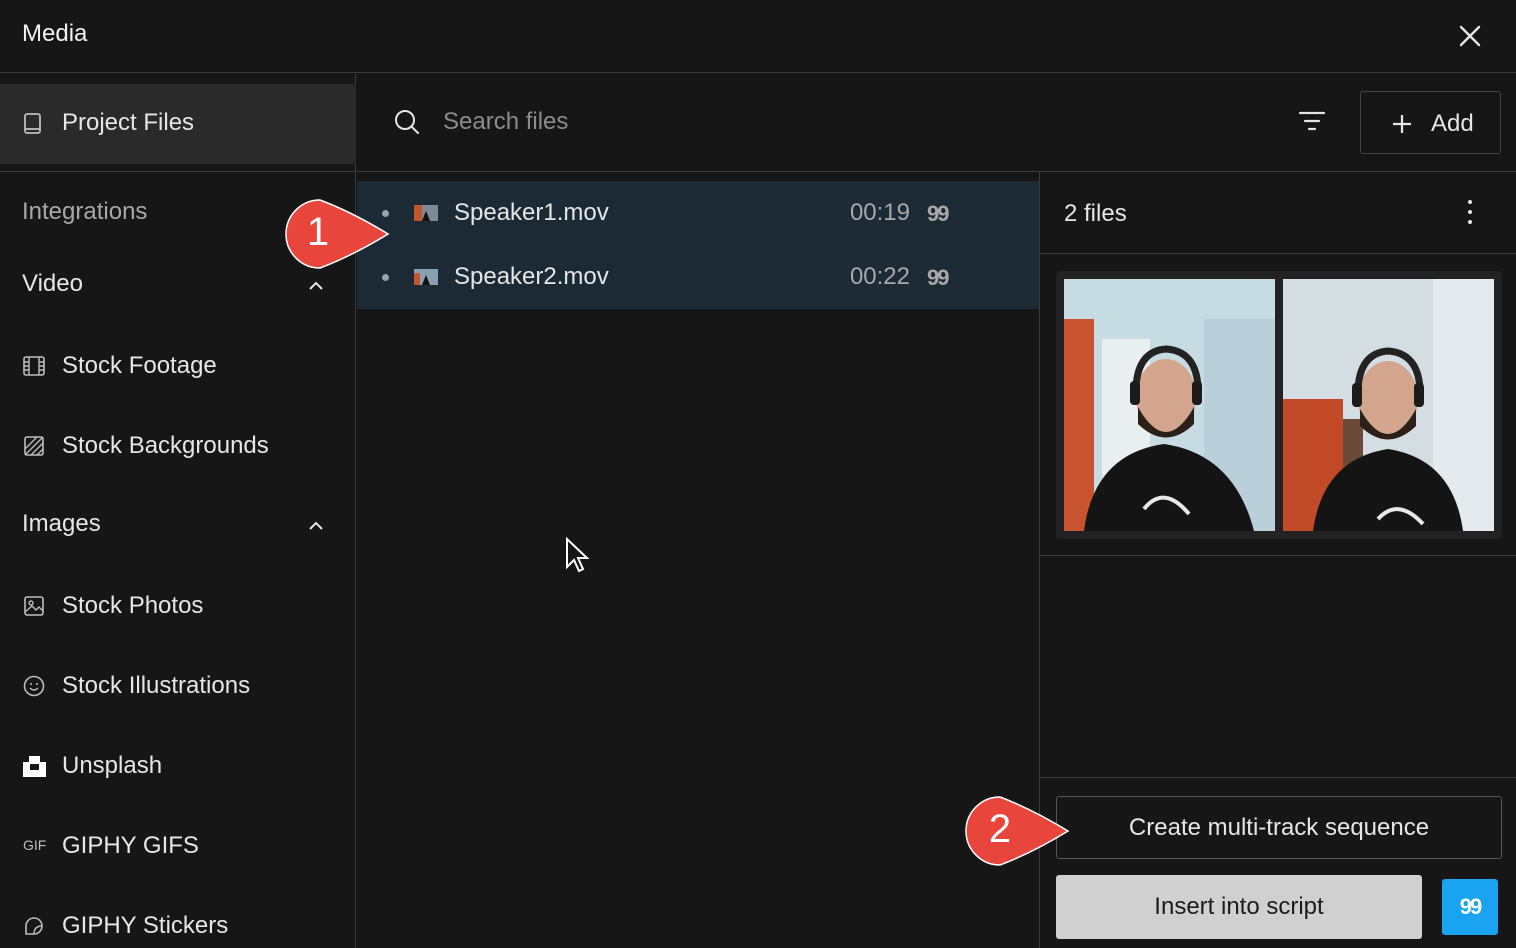 Image resolution: width=1516 pixels, height=948 pixels. What do you see at coordinates (407, 122) in the screenshot?
I see `search-icon` at bounding box center [407, 122].